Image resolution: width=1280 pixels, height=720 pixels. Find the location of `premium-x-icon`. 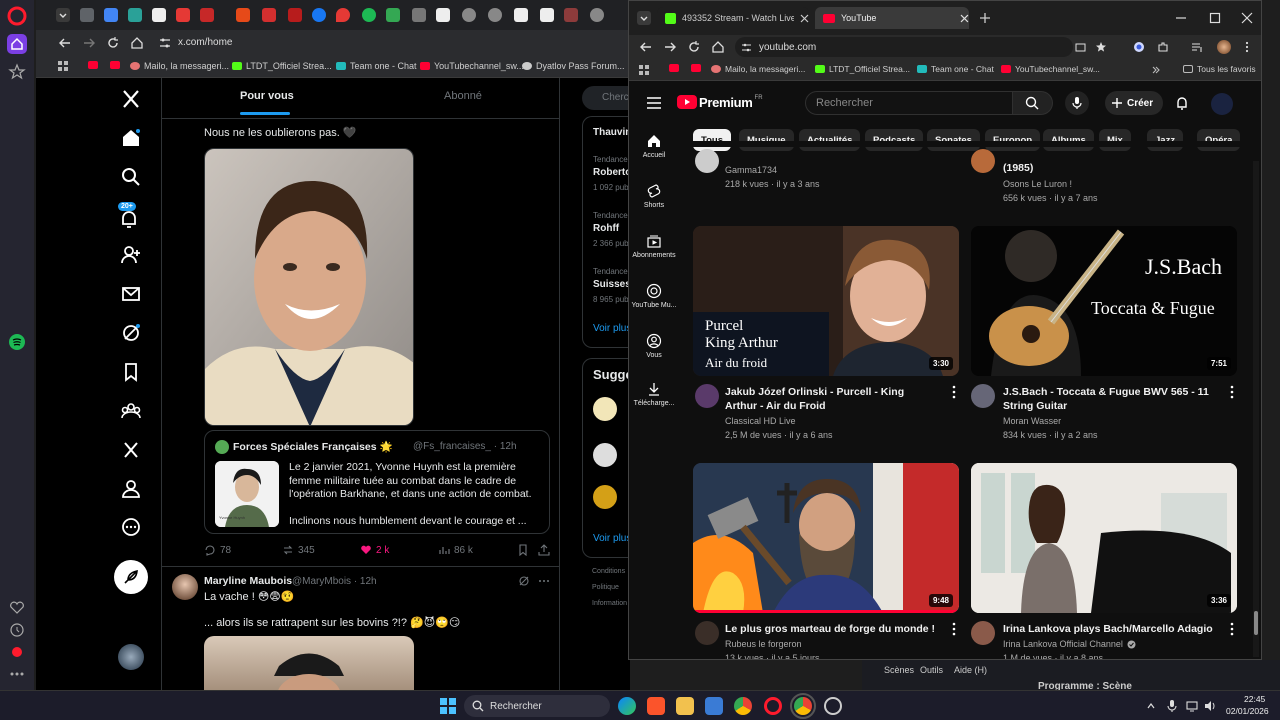

premium-x-icon is located at coordinates (131, 450).